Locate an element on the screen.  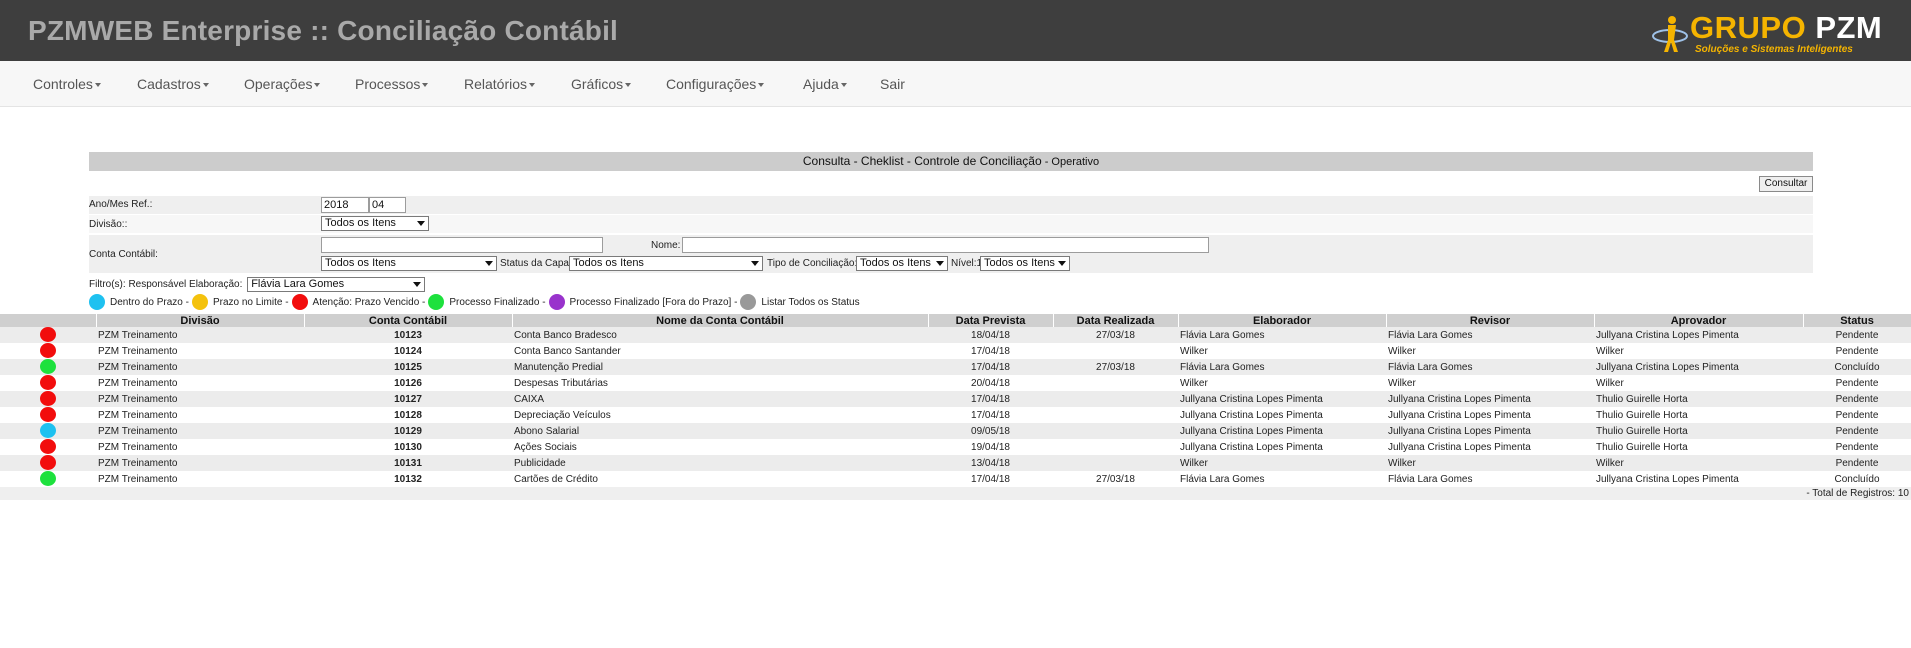
menu-item-0: Controles is located at coordinates (67, 84).